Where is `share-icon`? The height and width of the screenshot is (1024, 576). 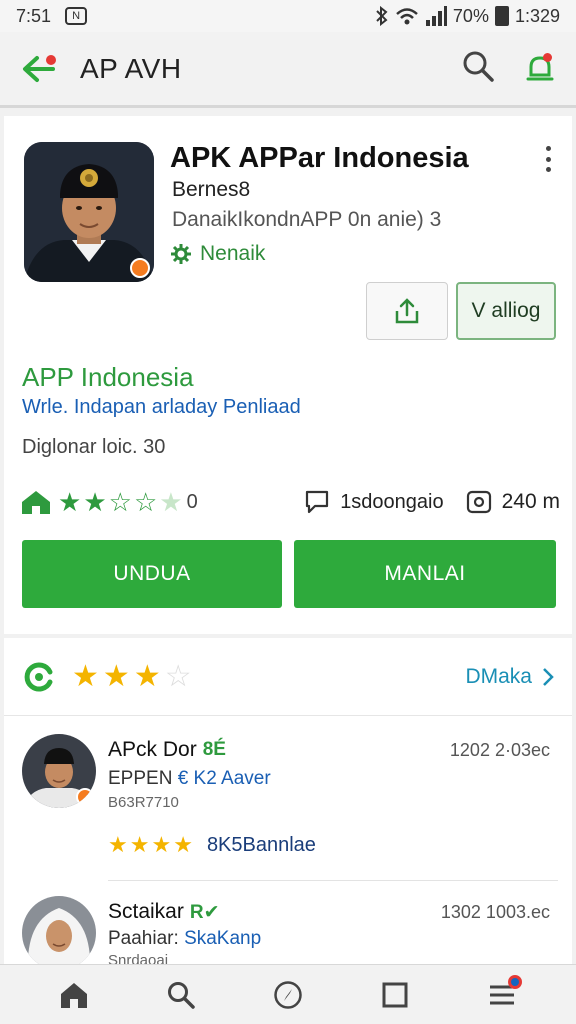 share-icon is located at coordinates (407, 311).